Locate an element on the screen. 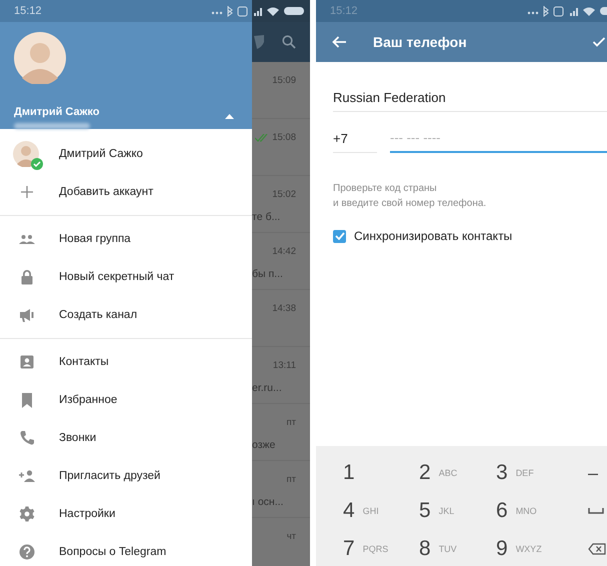 Image resolution: width=607 pixels, height=566 pixels. menu-item: Новый секретный чат is located at coordinates (126, 277).